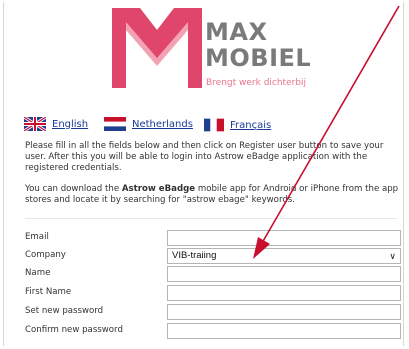  I want to click on confirm-password-row: Confirm new password, so click(213, 331).